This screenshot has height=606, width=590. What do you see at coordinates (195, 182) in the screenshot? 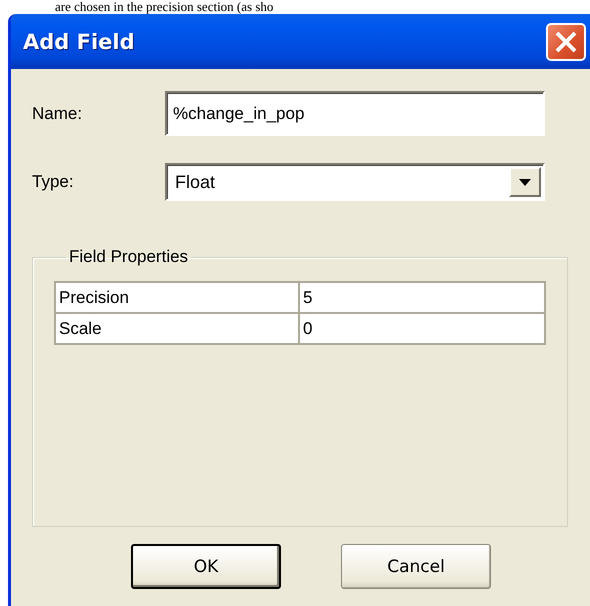
I see `type-value: Float` at bounding box center [195, 182].